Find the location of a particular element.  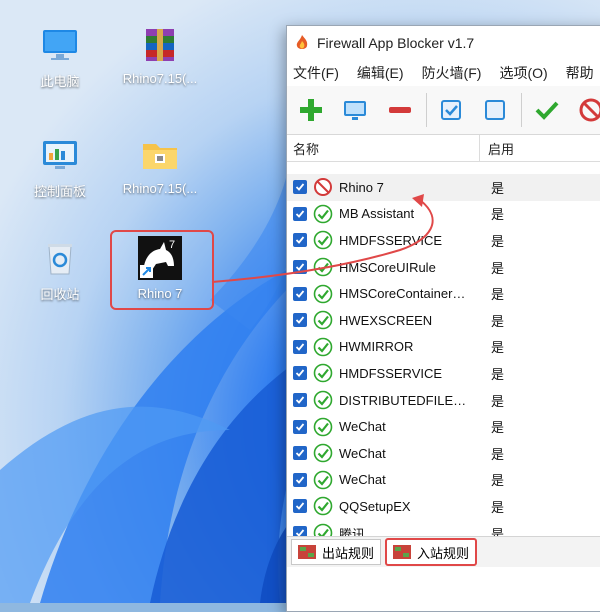

menu-options: 选项(O) is located at coordinates (523, 73).